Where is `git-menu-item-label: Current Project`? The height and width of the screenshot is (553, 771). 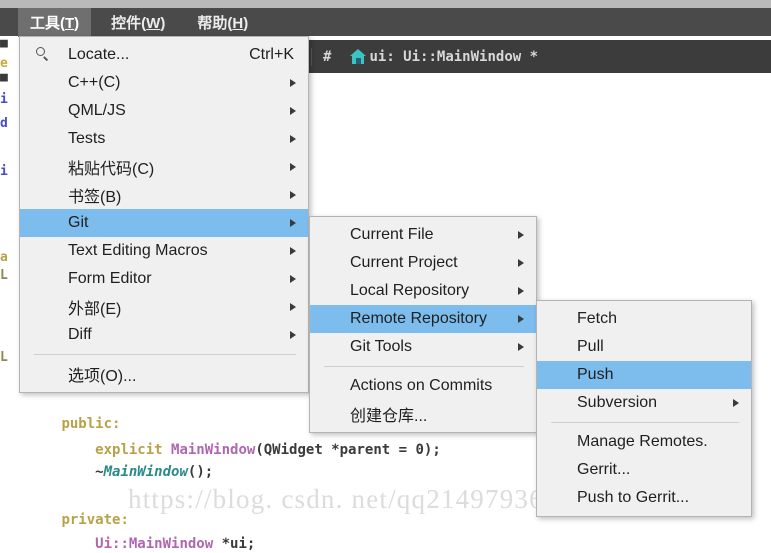
git-menu-item-label: Current Project is located at coordinates (404, 262).